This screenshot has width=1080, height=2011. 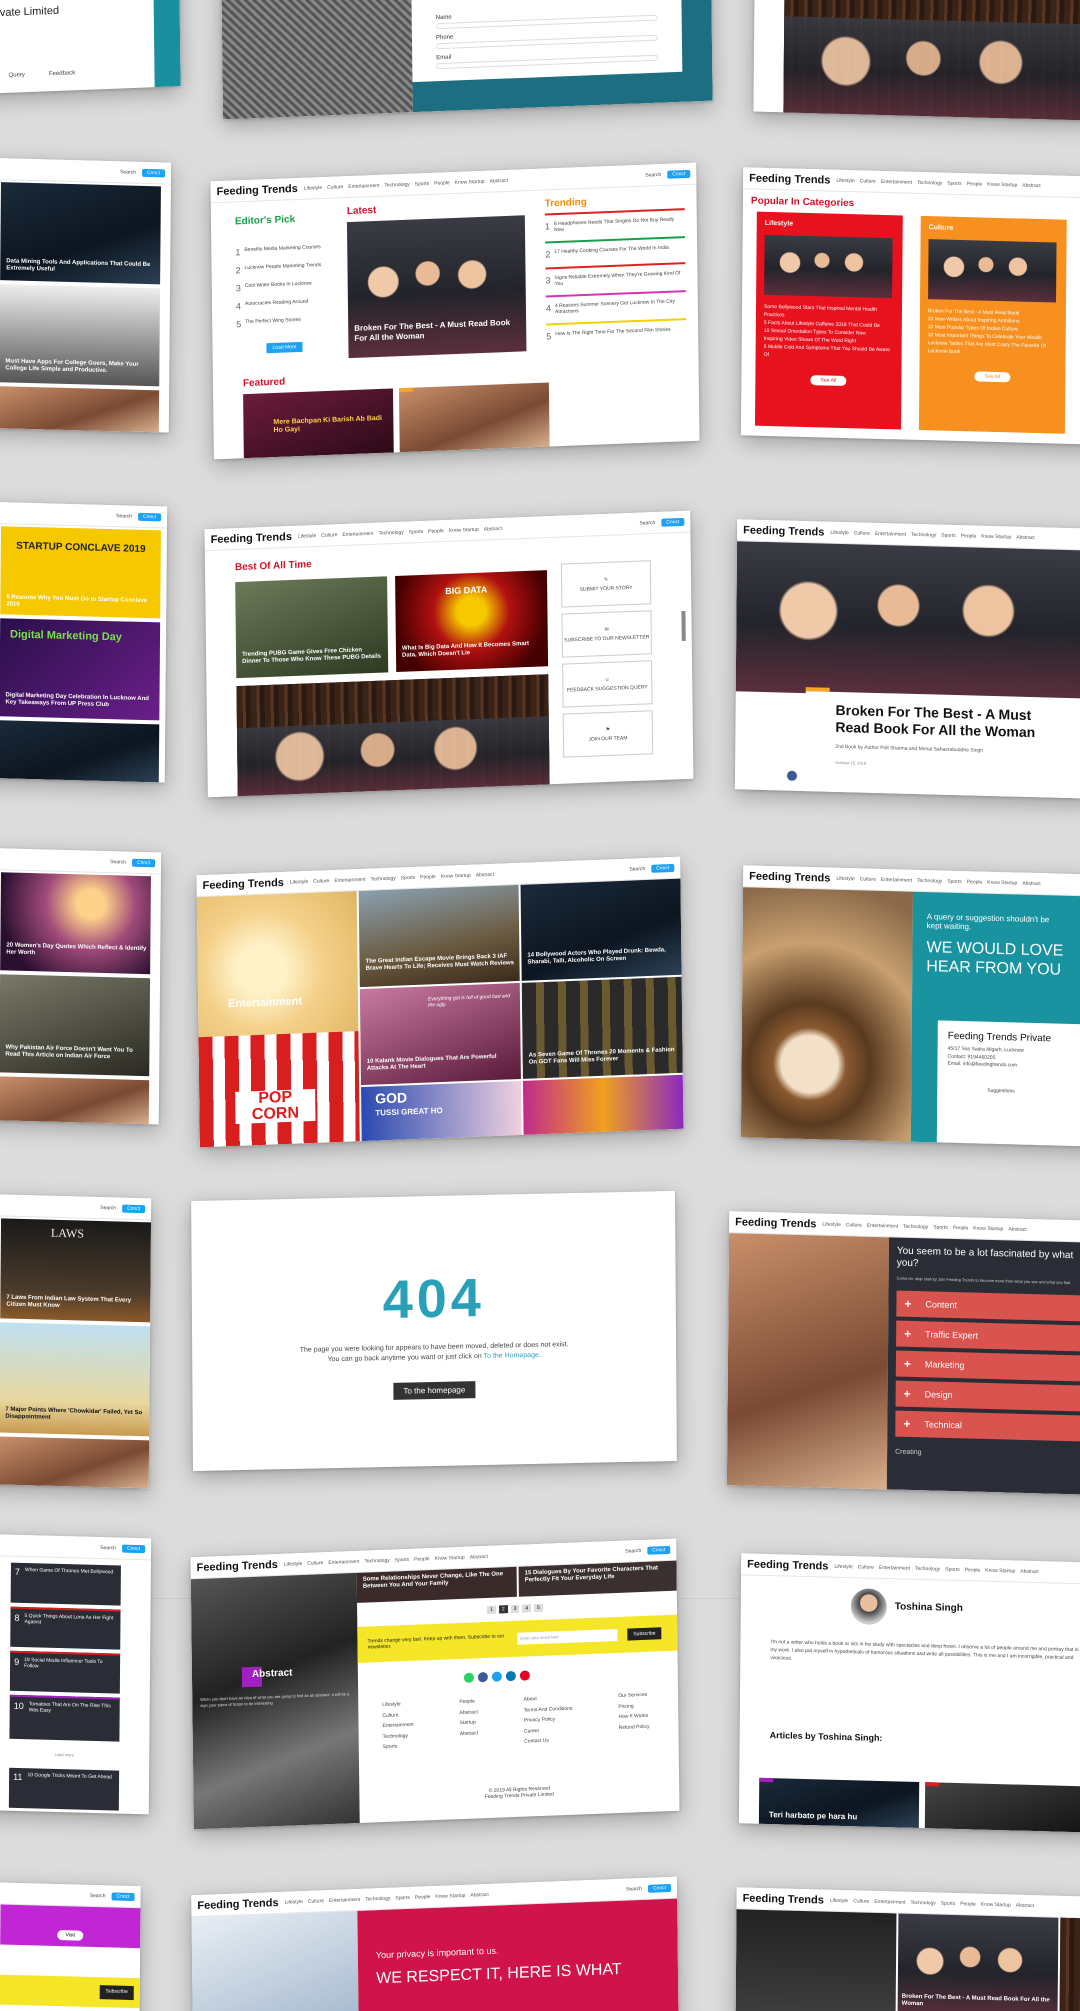 What do you see at coordinates (634, 1727) in the screenshot?
I see `footer-link: Refund Policy` at bounding box center [634, 1727].